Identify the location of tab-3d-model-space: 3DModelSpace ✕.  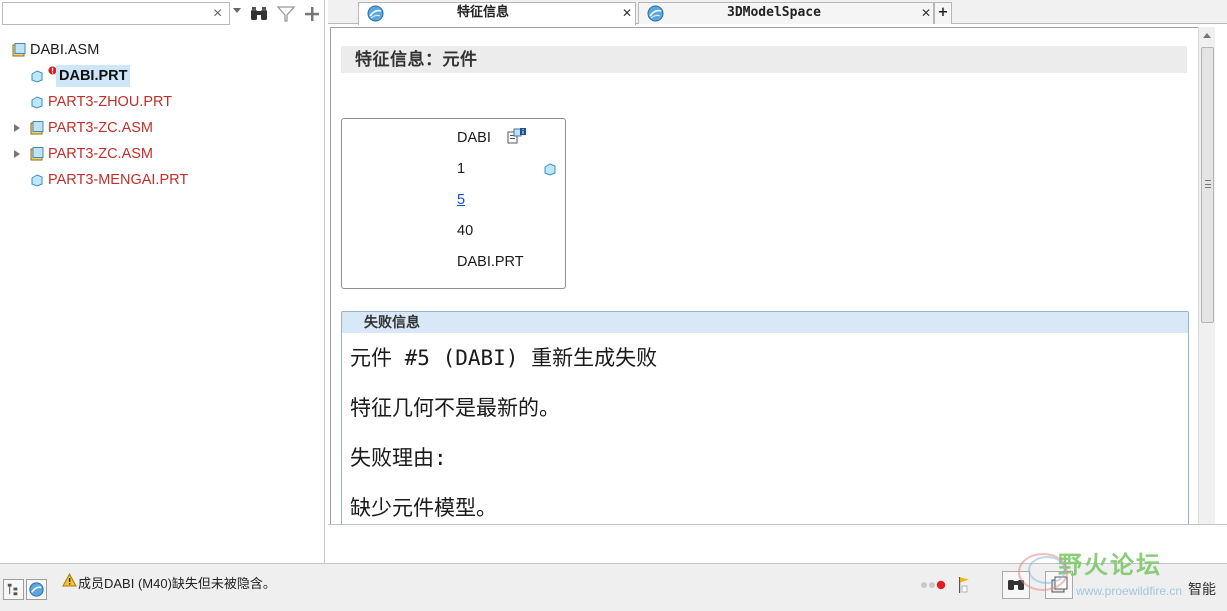
(786, 13).